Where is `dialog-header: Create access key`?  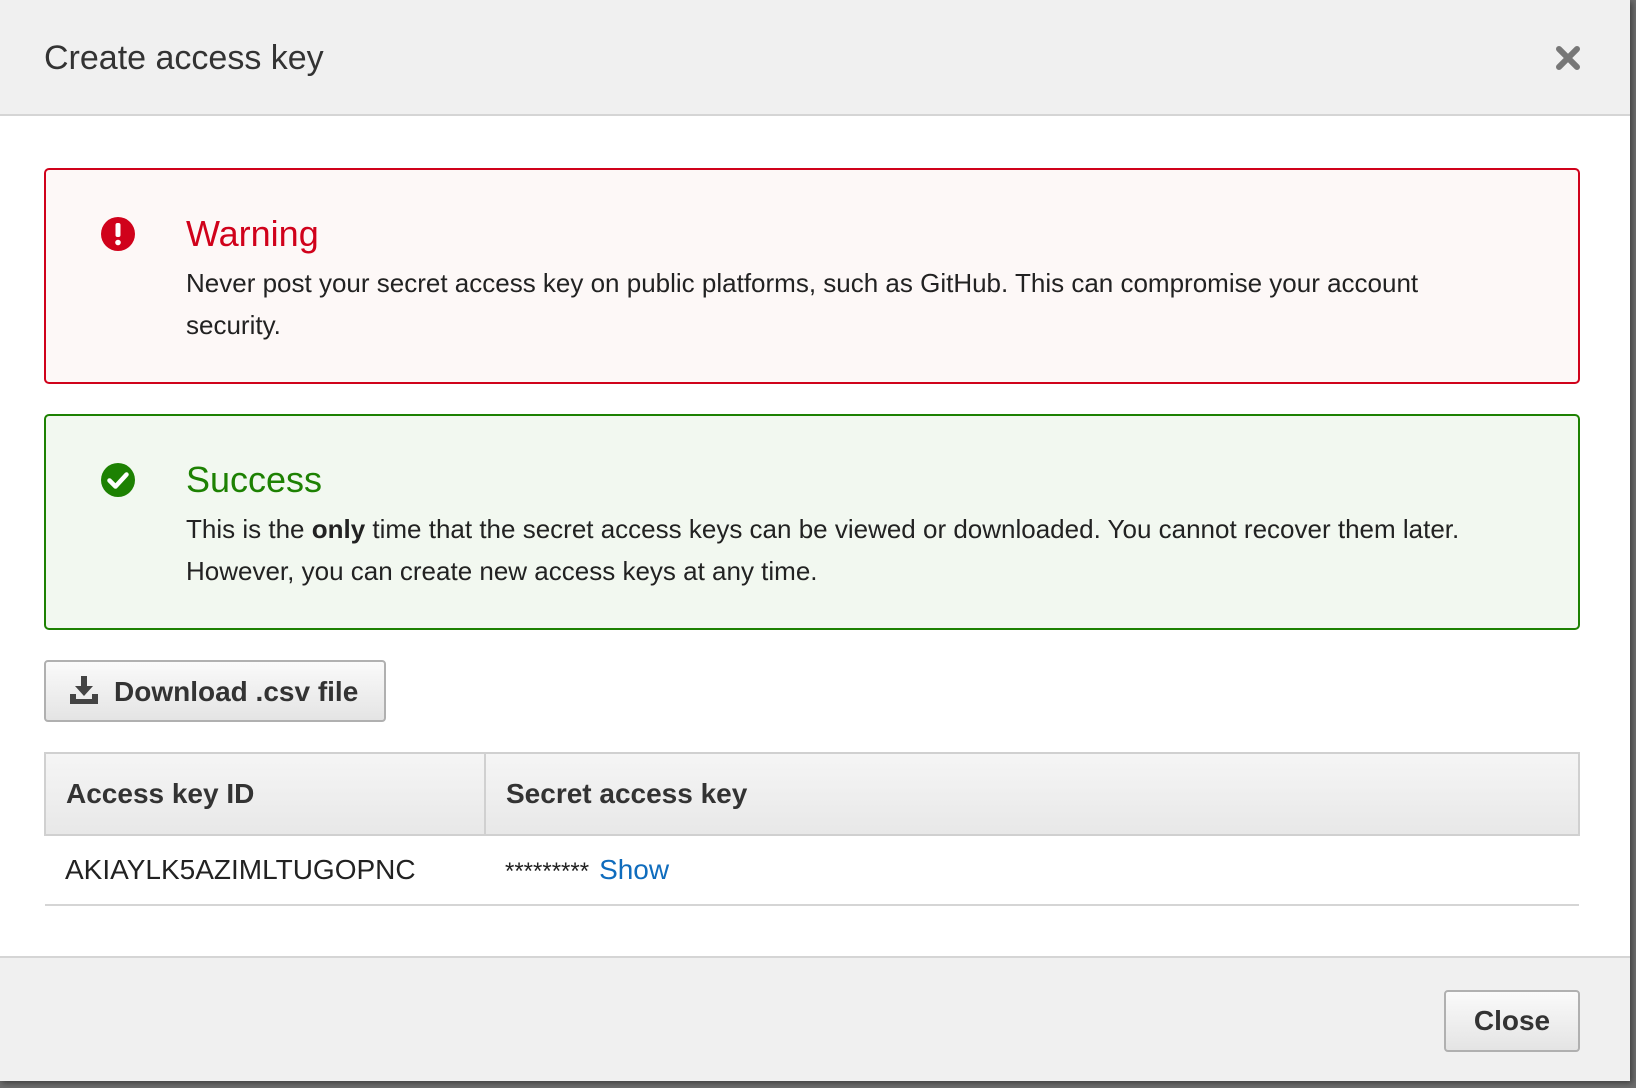
dialog-header: Create access key is located at coordinates (815, 58).